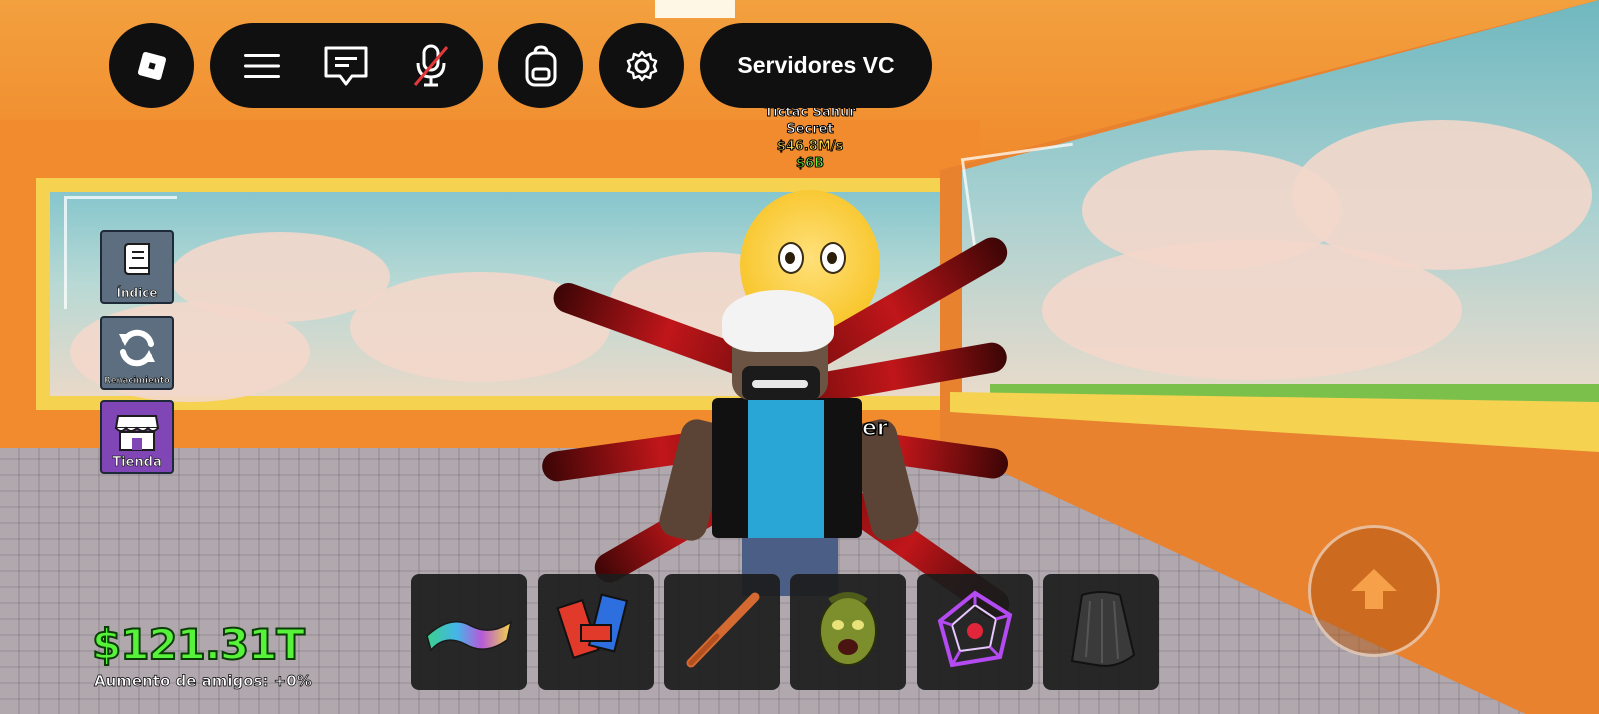  I want to click on cloak-icon, so click(1101, 632).